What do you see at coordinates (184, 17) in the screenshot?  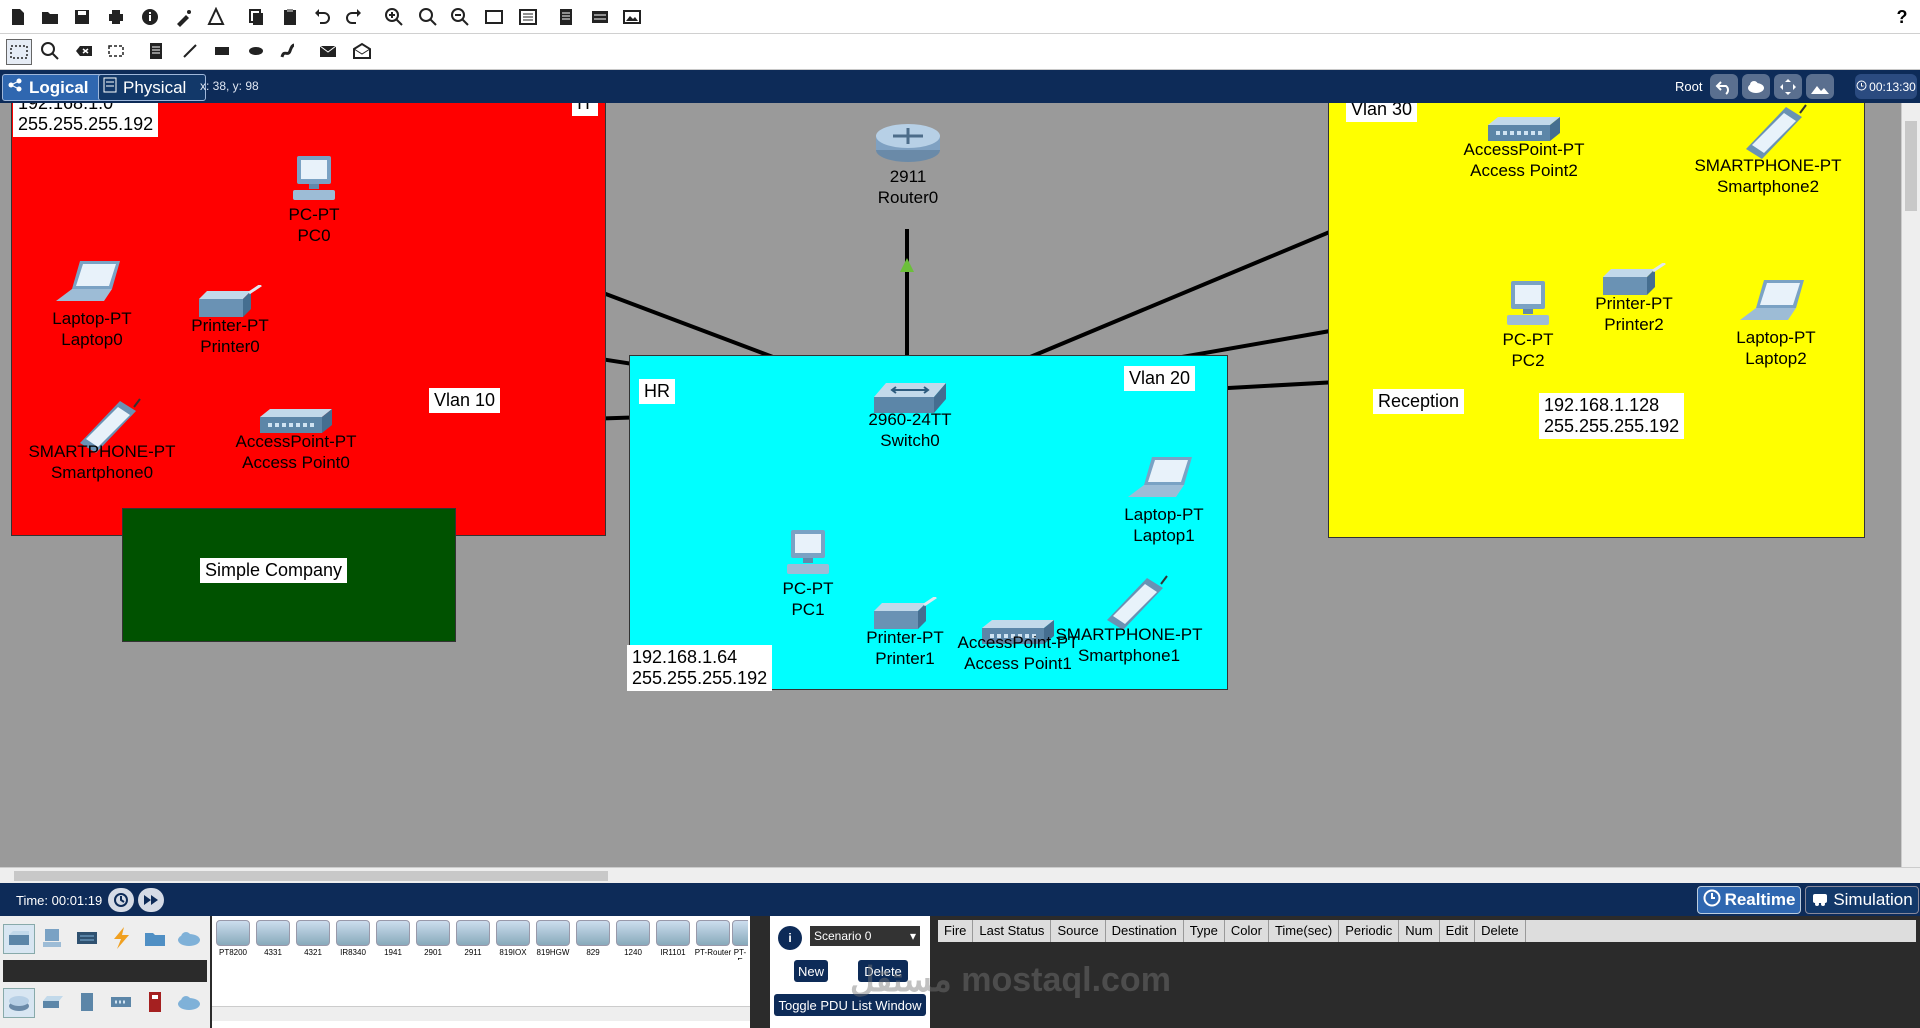 I see `network-wizard-icon` at bounding box center [184, 17].